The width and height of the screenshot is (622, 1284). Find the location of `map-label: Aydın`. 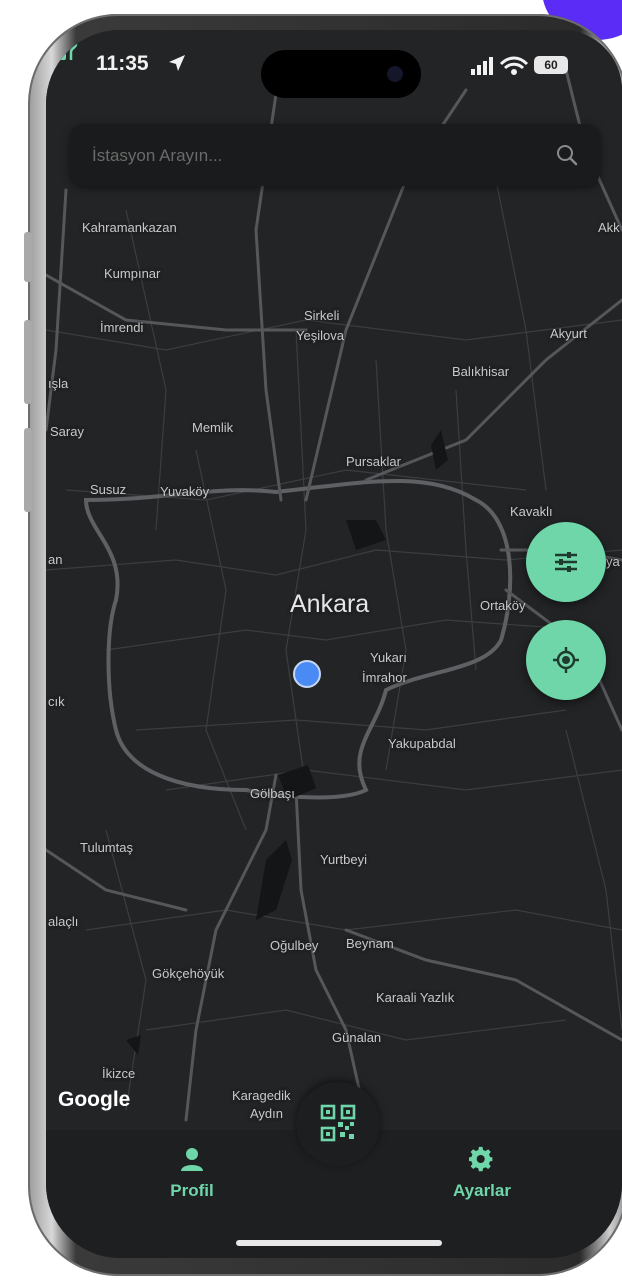

map-label: Aydın is located at coordinates (267, 1113).